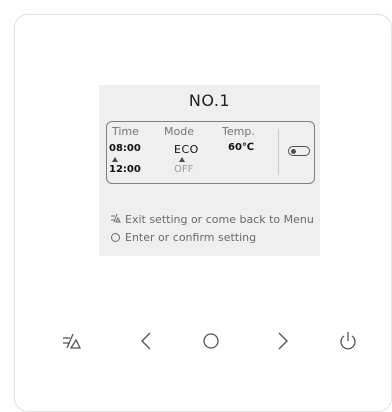  Describe the element at coordinates (182, 159) in the screenshot. I see `mode-arrow-icon` at that location.